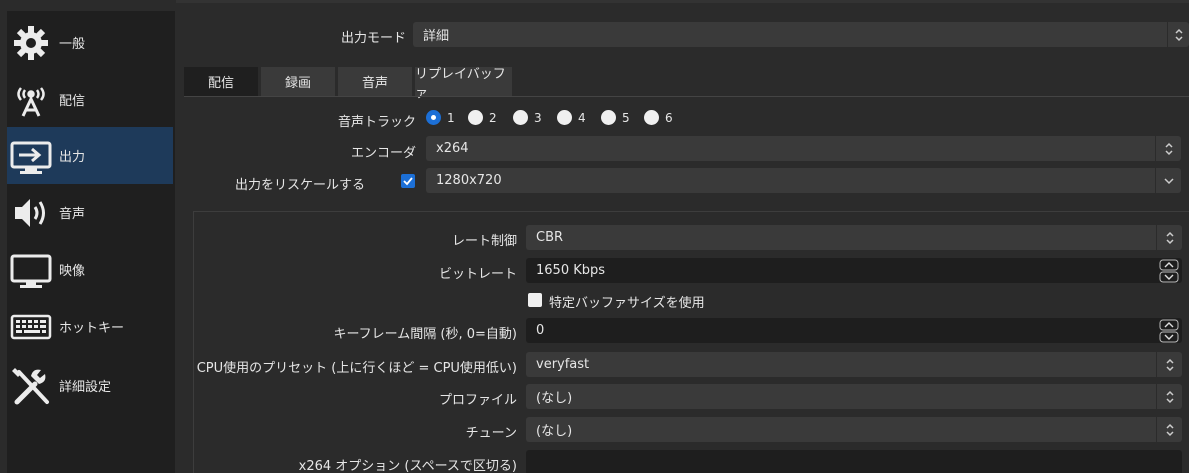 The height and width of the screenshot is (473, 1189). I want to click on rescale-resolution-value: 1280x720, so click(469, 180).